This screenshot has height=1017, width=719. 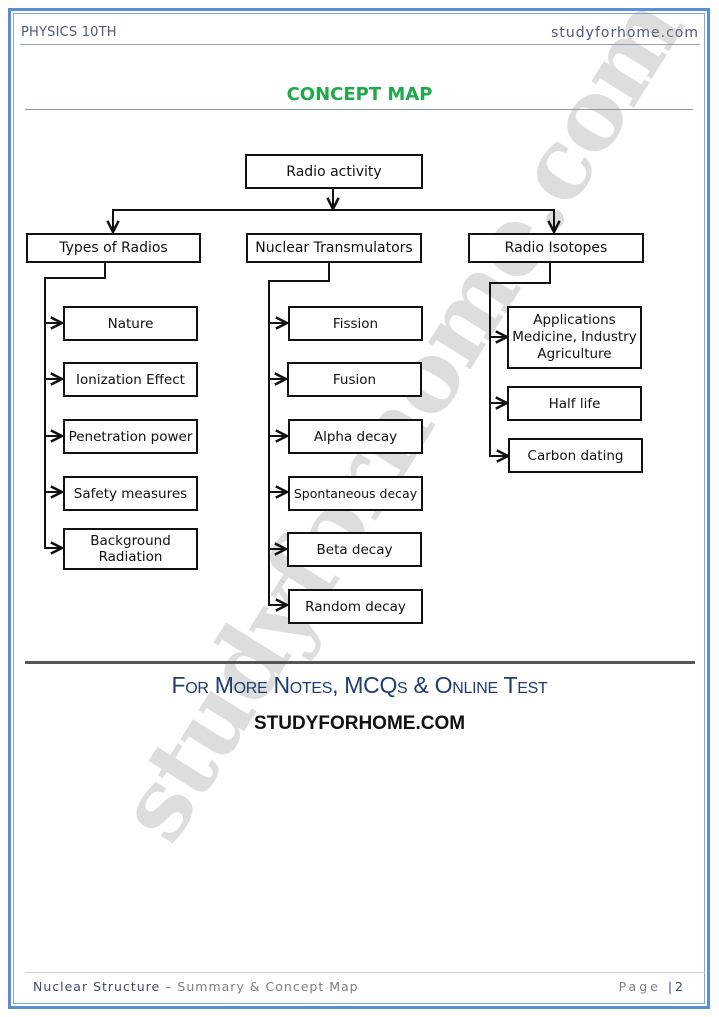 What do you see at coordinates (365, 972) in the screenshot?
I see `footer-divider` at bounding box center [365, 972].